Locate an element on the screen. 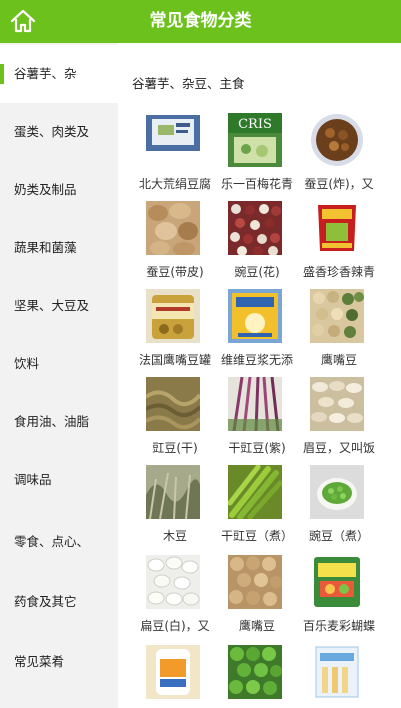  sidebar-item-medicinal: 药食及其它 is located at coordinates (59, 602).